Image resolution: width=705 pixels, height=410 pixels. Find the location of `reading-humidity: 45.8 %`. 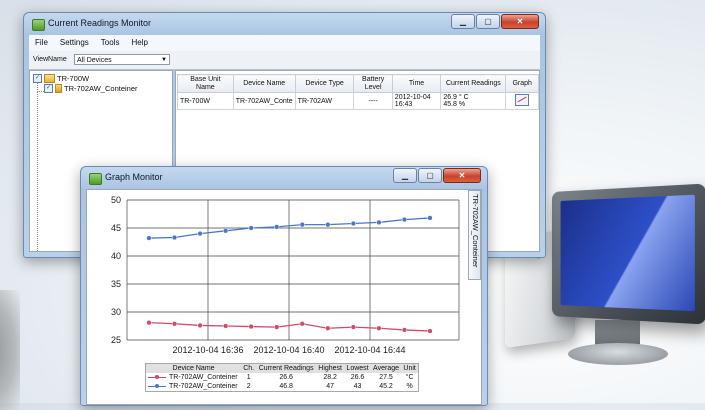

reading-humidity: 45.8 % is located at coordinates (473, 104).